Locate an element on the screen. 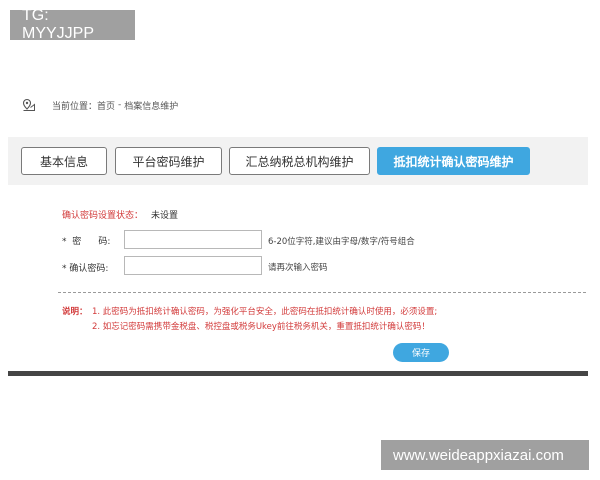 Image resolution: width=600 pixels, height=480 pixels. confirm-password-hint: 请再次输入密码 is located at coordinates (298, 268).